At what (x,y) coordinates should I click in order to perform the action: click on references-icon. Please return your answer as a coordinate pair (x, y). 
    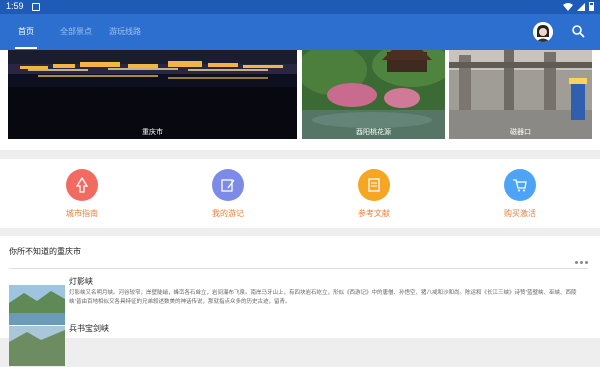
    Looking at the image, I should click on (374, 185).